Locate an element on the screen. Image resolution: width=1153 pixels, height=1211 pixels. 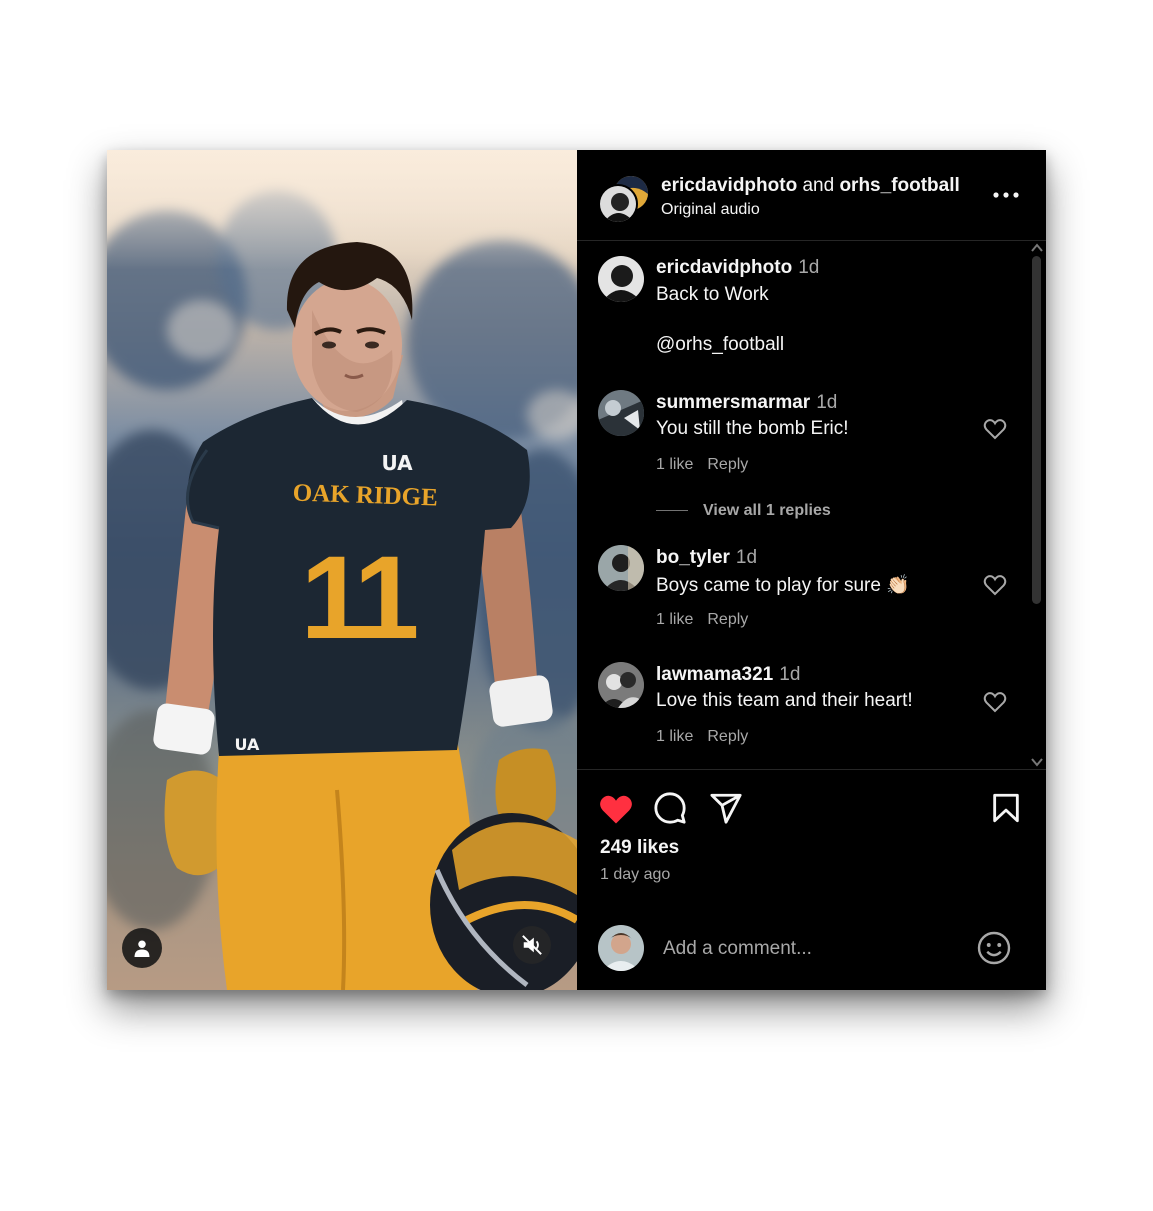
view-replies-button: View all 1 replies is located at coordinates (767, 511).